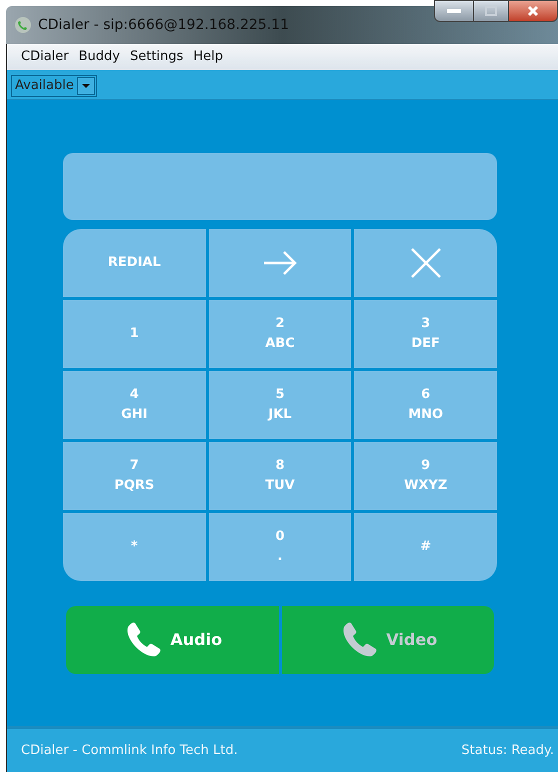 This screenshot has height=772, width=558. I want to click on dial-key: 6 MNO, so click(425, 405).